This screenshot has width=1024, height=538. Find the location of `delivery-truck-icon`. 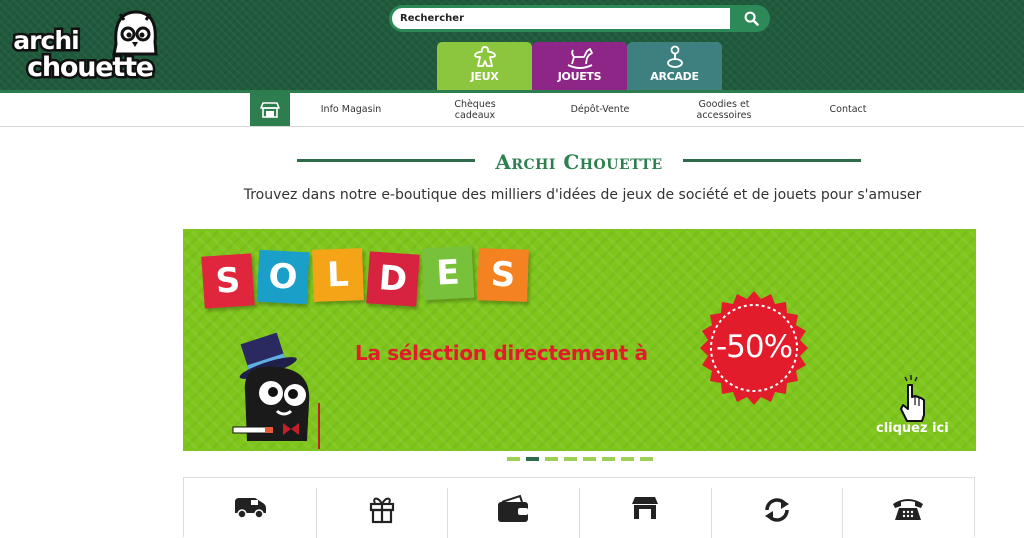

delivery-truck-icon is located at coordinates (250, 508).